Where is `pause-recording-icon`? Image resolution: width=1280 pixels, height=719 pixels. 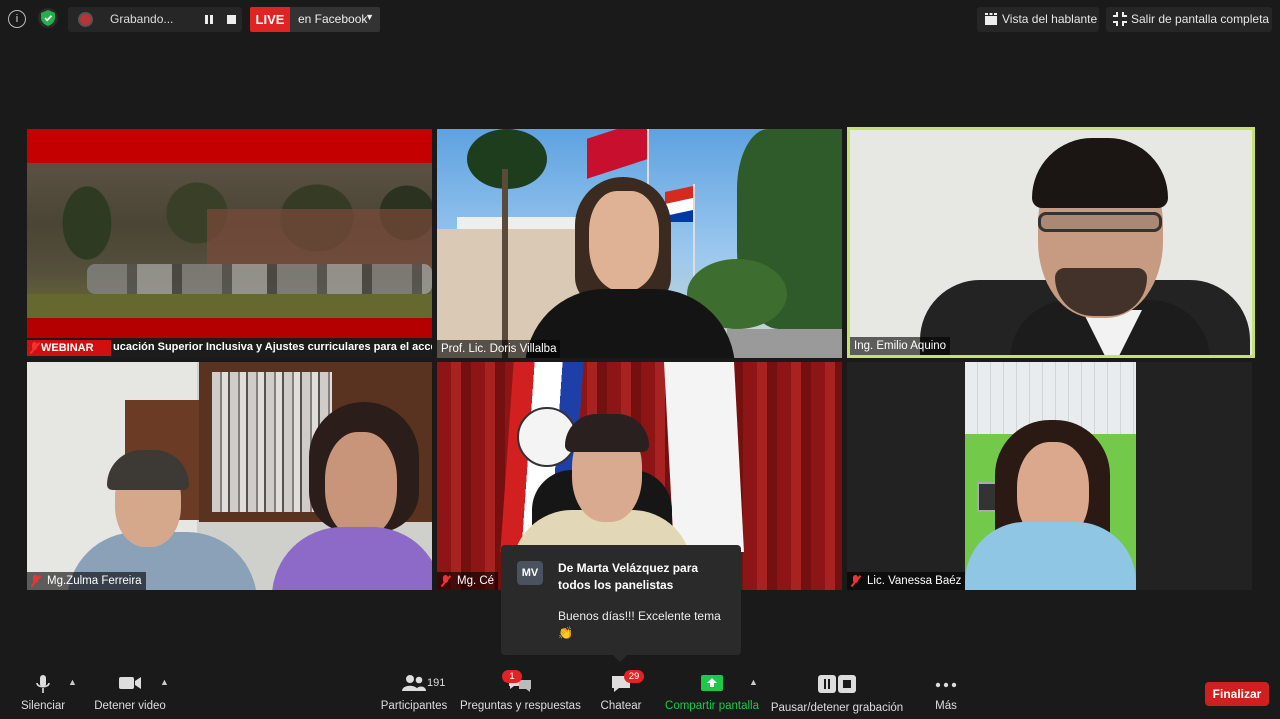
pause-recording-icon is located at coordinates (209, 20).